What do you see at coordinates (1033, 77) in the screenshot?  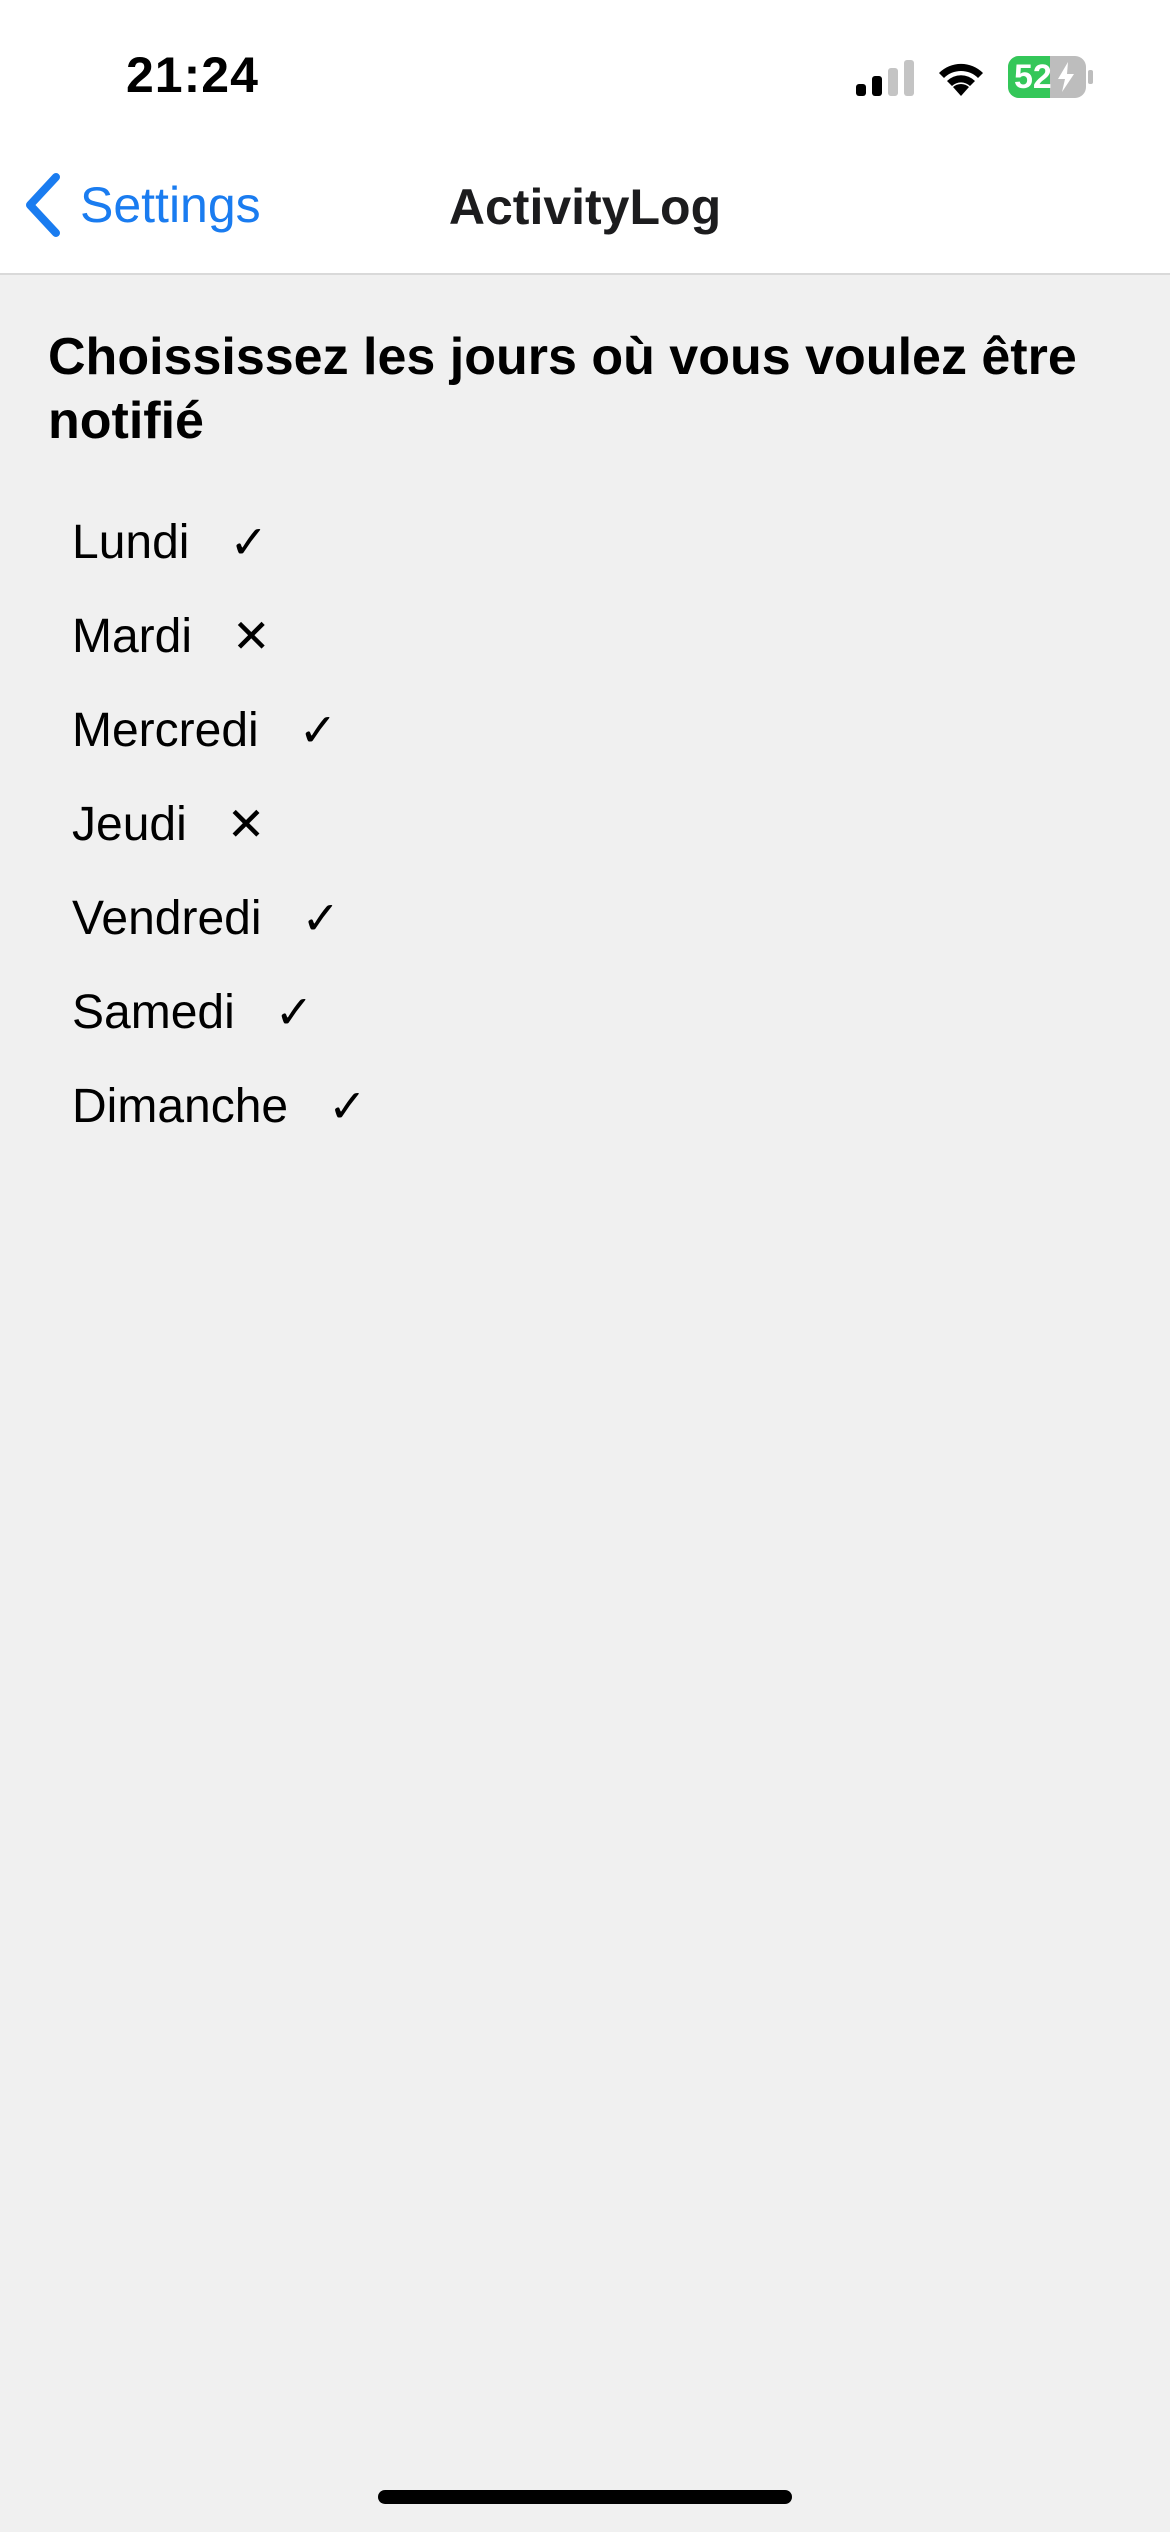 I see `battery-level: 52` at bounding box center [1033, 77].